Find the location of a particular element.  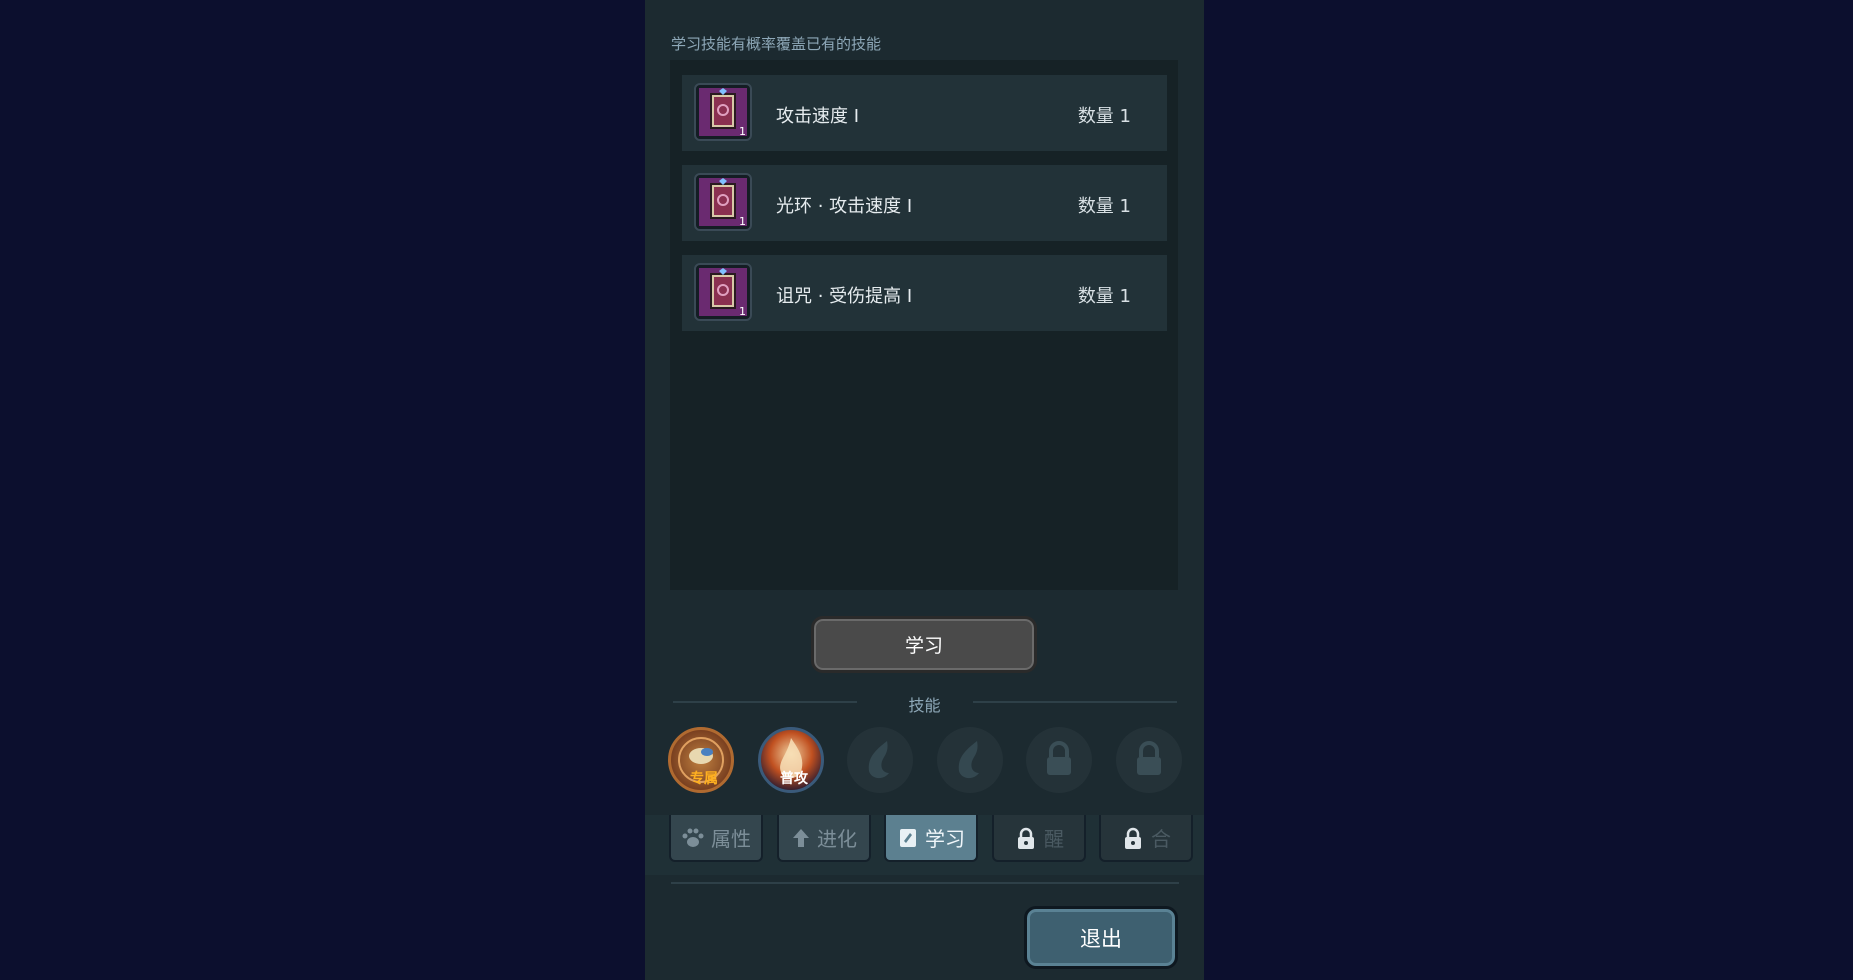

exclusive-skill-slot: 专属 is located at coordinates (701, 760).